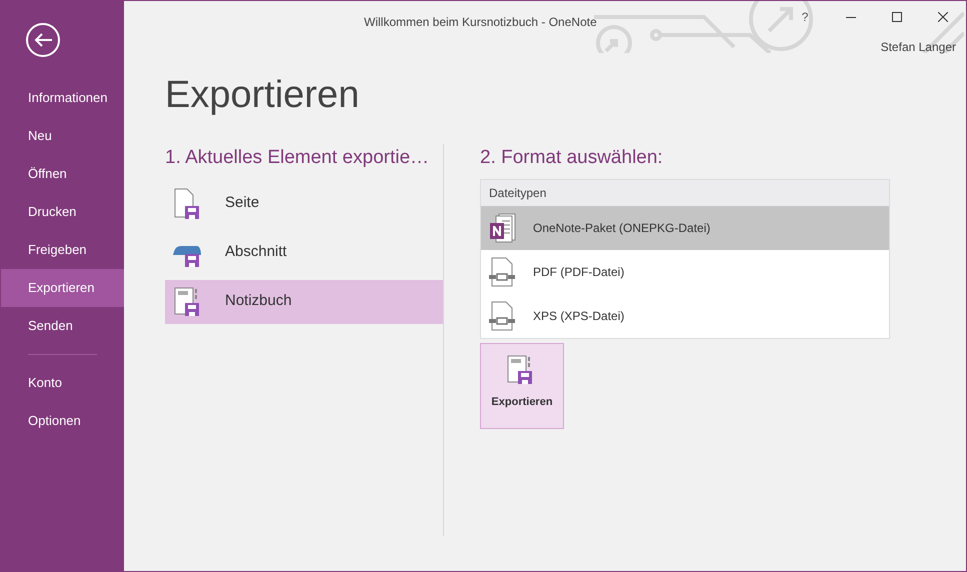  I want to click on sidebar-item: Drucken, so click(62, 212).